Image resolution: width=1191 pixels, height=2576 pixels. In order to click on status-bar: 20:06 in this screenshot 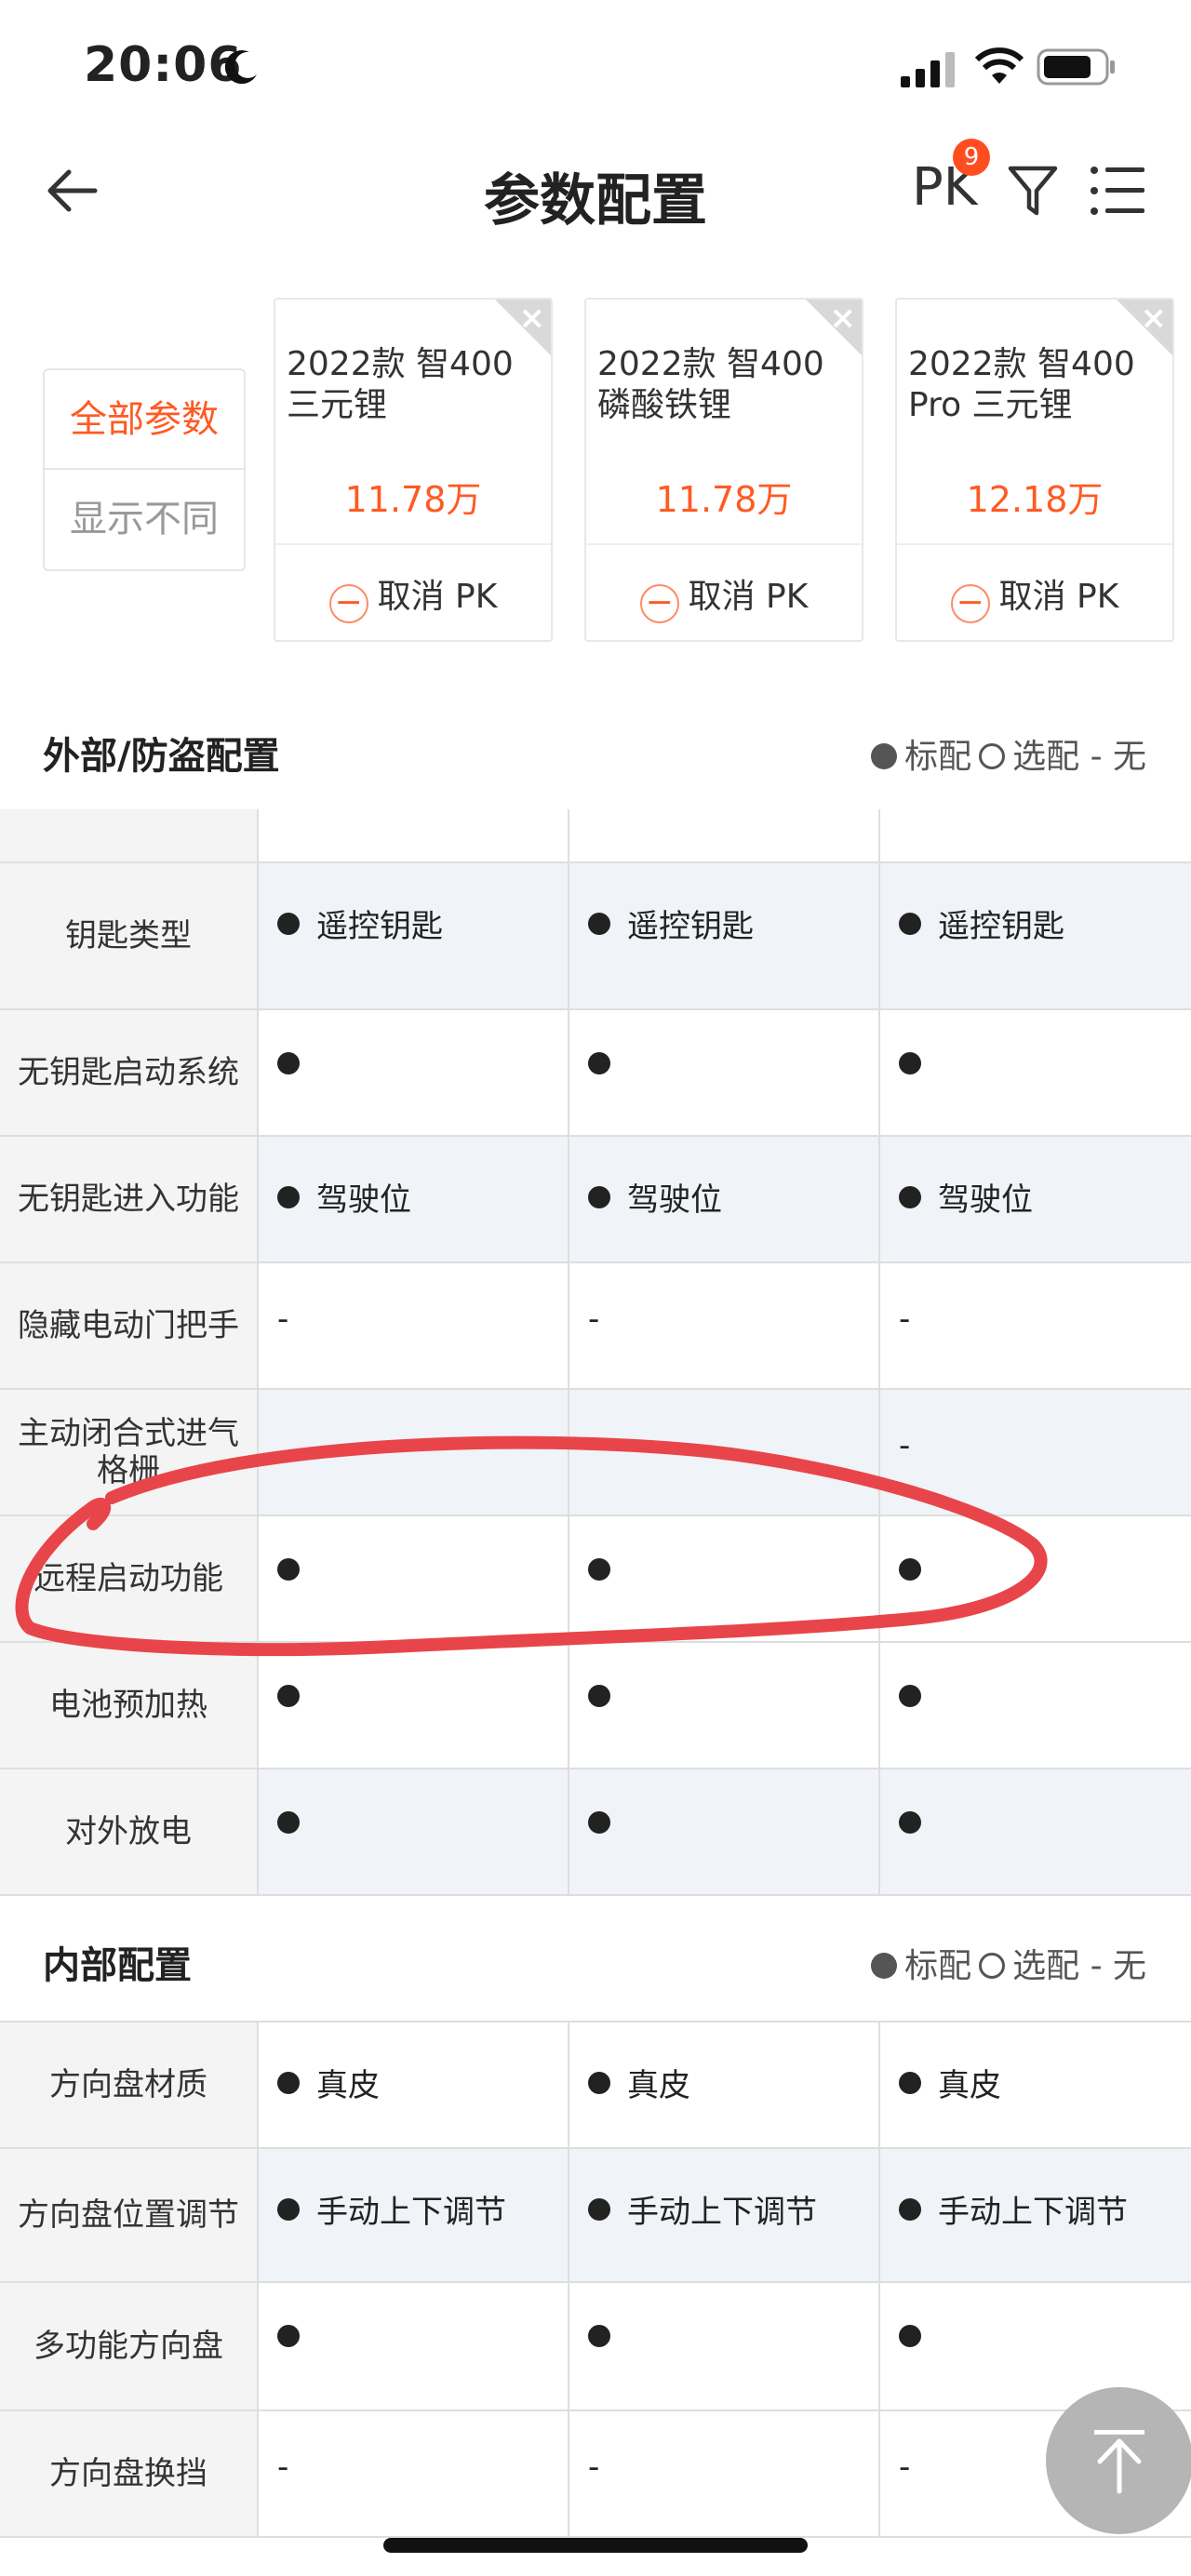, I will do `click(595, 67)`.